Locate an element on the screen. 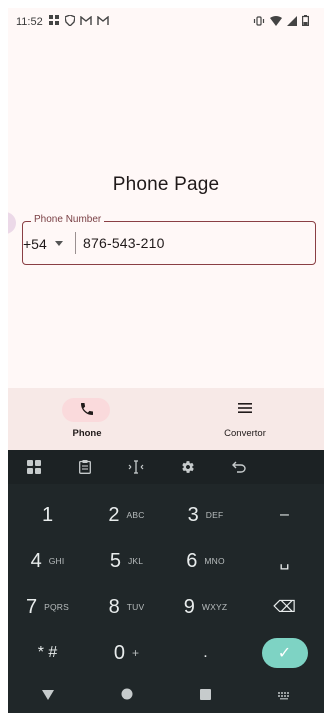 Image resolution: width=324 pixels, height=713 pixels. key-row: * # 0 + . ✓ is located at coordinates (166, 653).